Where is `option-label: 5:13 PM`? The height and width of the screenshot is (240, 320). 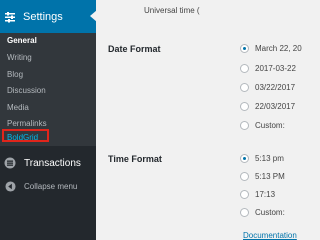 option-label: 5:13 PM is located at coordinates (270, 176).